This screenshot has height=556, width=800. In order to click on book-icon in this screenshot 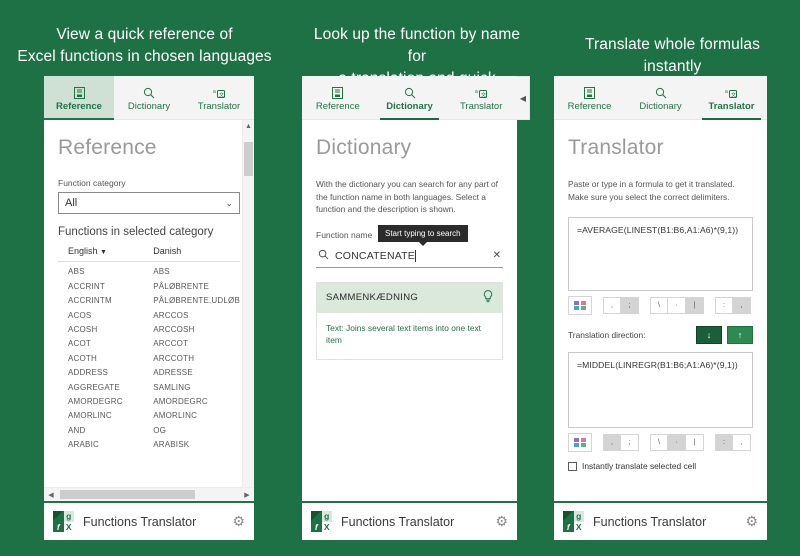, I will do `click(338, 92)`.